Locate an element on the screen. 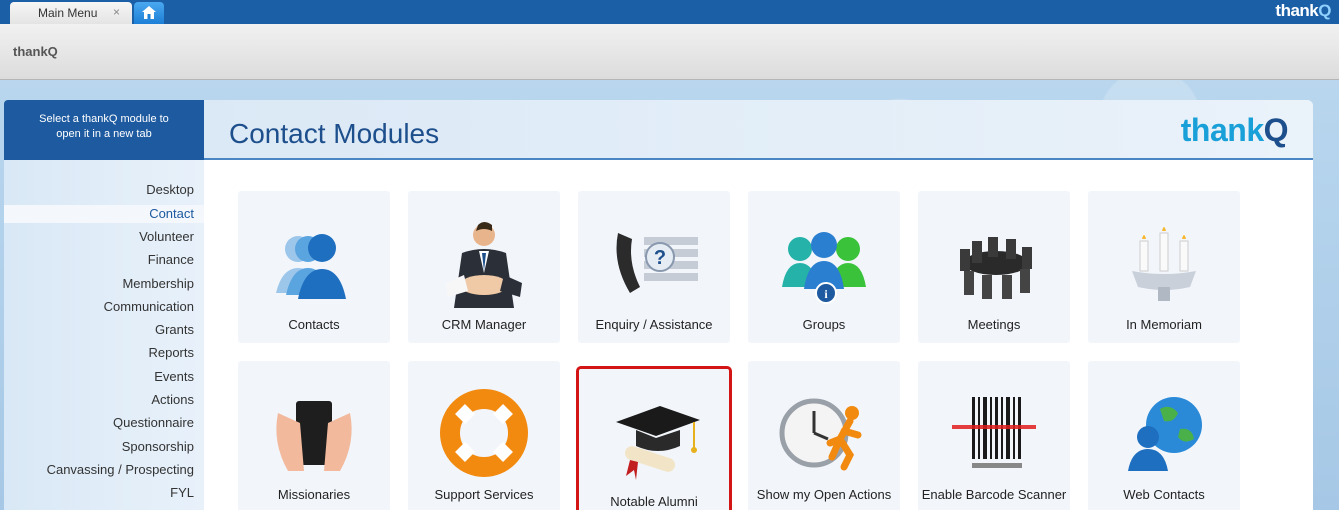  graduation-cap-icon is located at coordinates (658, 443).